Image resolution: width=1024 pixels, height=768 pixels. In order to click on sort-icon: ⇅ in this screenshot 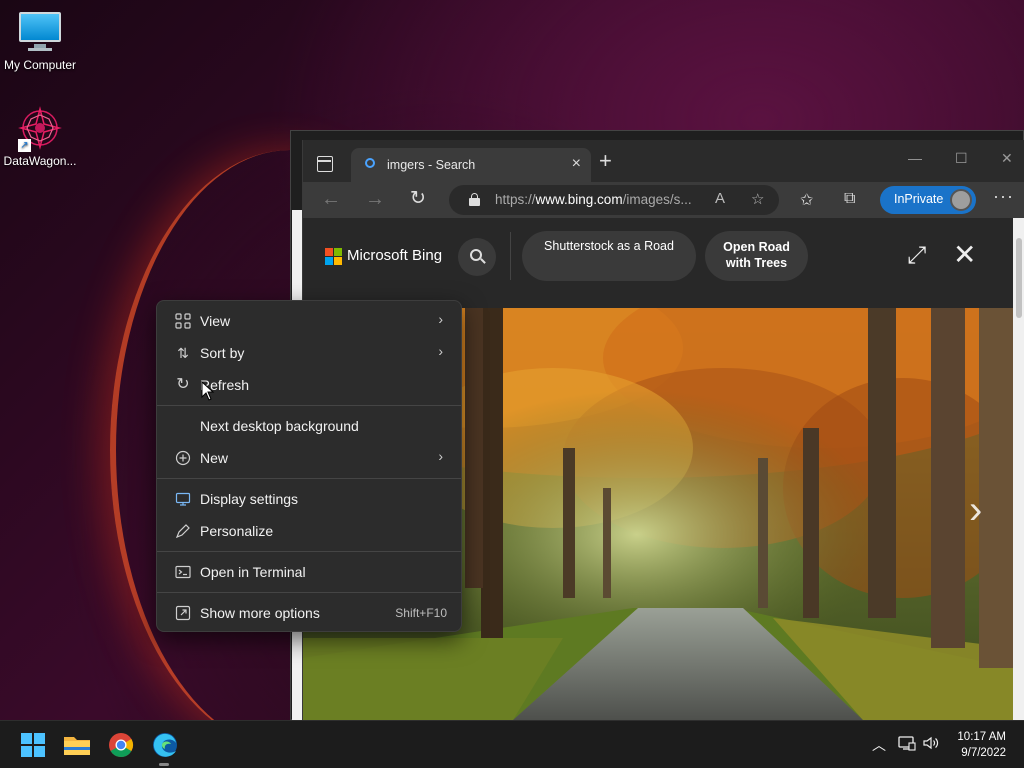, I will do `click(183, 353)`.